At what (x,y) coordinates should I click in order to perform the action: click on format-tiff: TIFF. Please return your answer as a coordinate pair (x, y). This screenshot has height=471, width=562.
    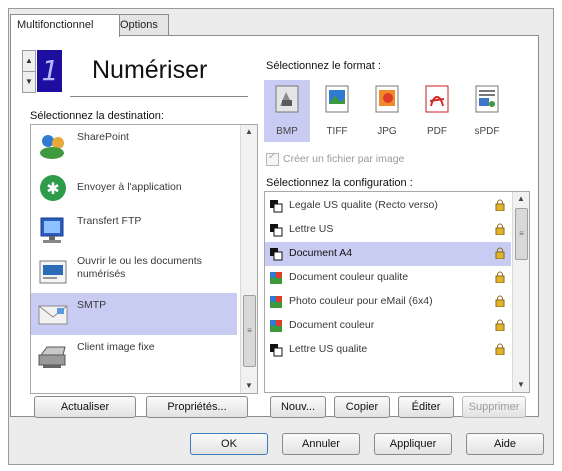
    Looking at the image, I should click on (337, 111).